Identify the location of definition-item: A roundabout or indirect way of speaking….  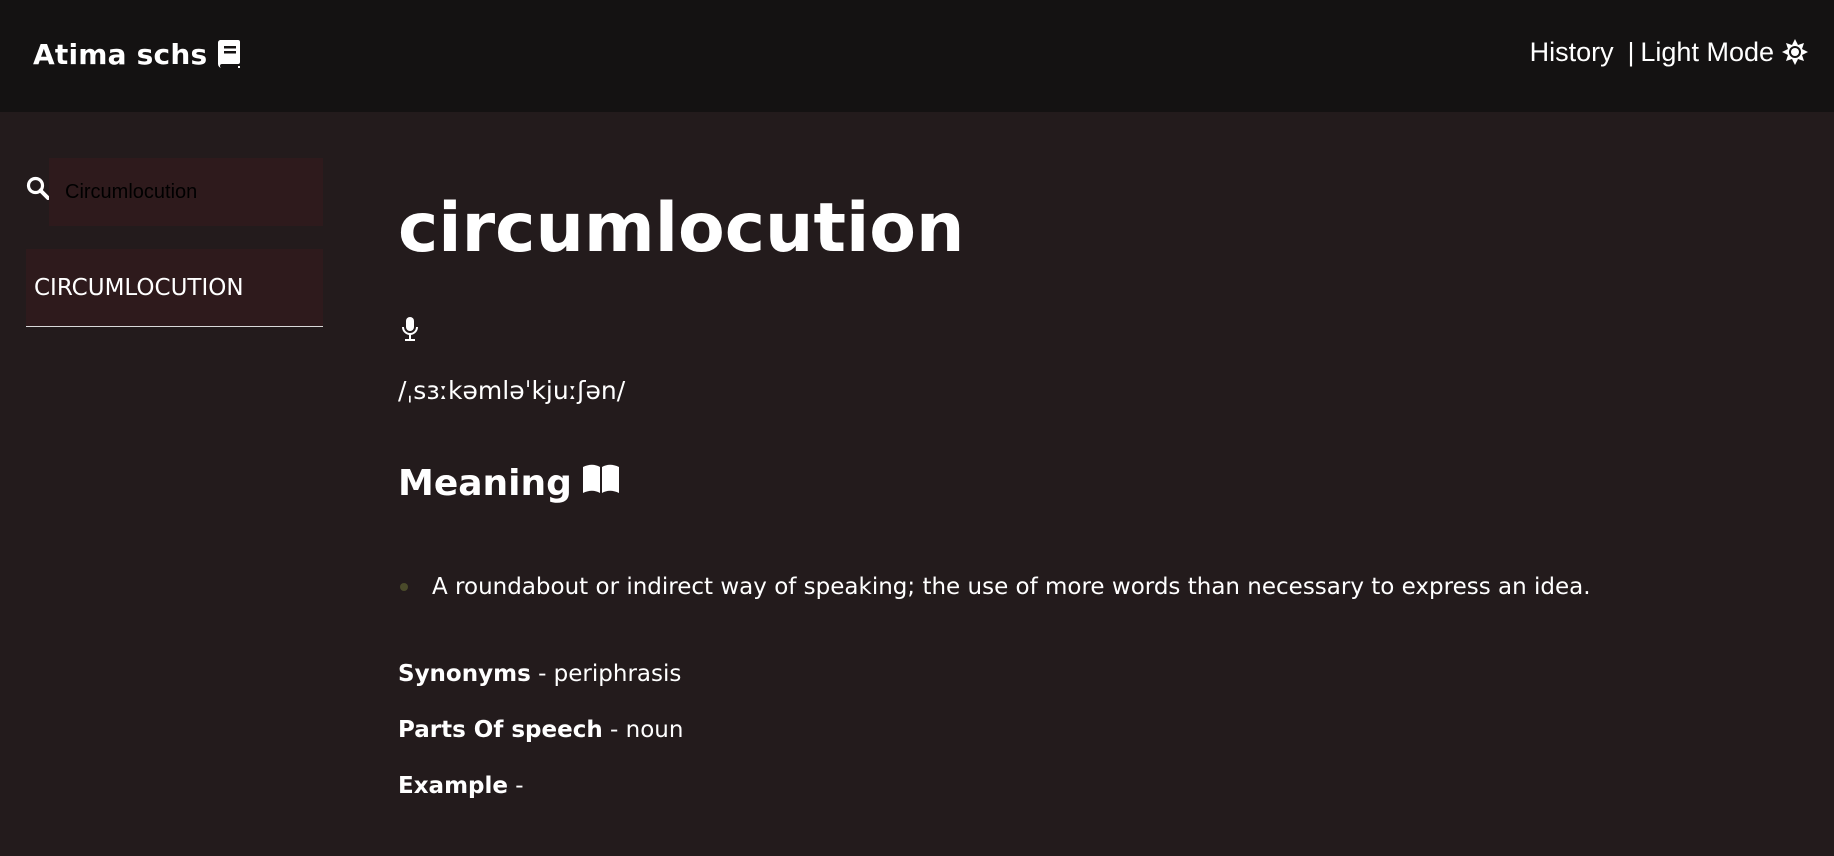
(1048, 587).